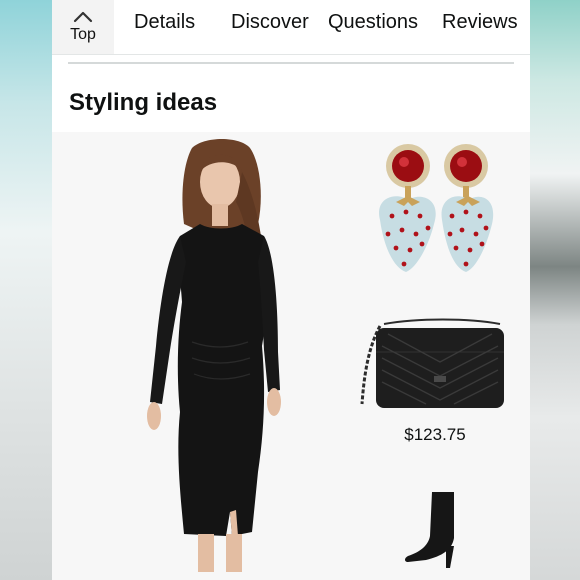 The height and width of the screenshot is (580, 580). What do you see at coordinates (143, 102) in the screenshot?
I see `section-title: Styling ideas` at bounding box center [143, 102].